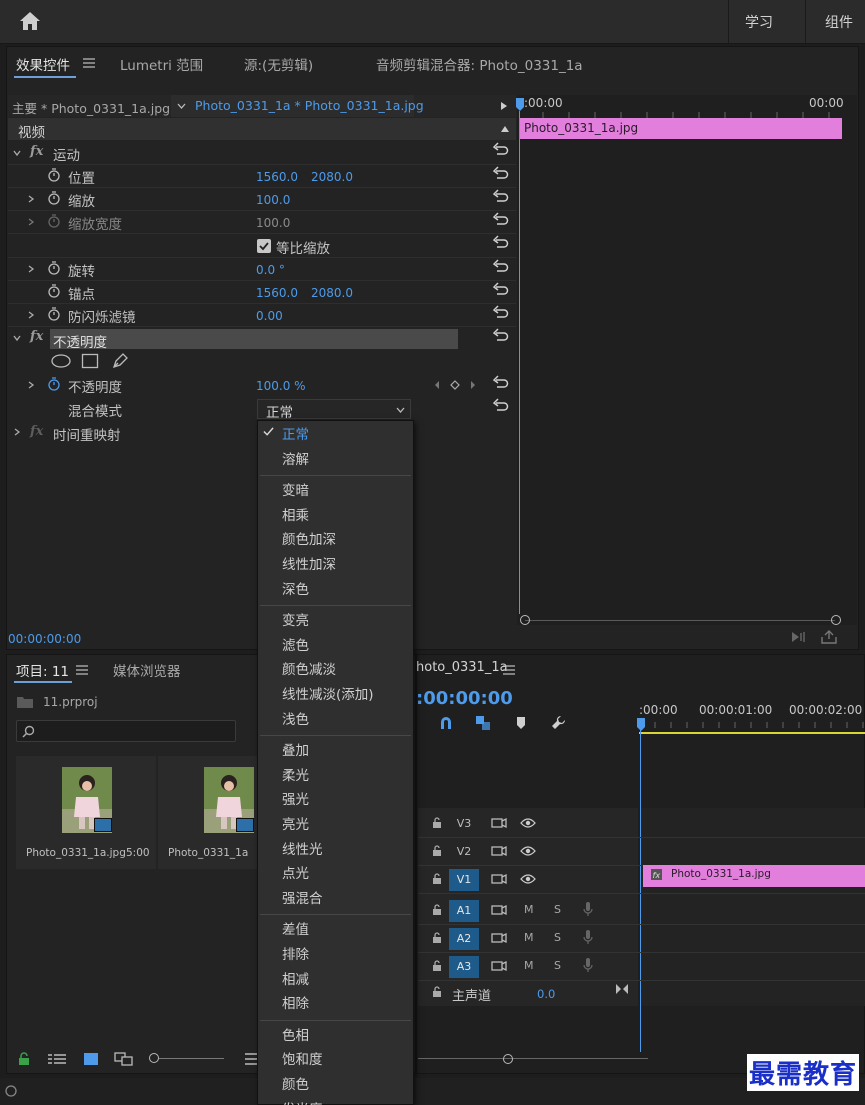 Image resolution: width=865 pixels, height=1105 pixels. What do you see at coordinates (309, 563) in the screenshot?
I see `blend-option: 线性加深` at bounding box center [309, 563].